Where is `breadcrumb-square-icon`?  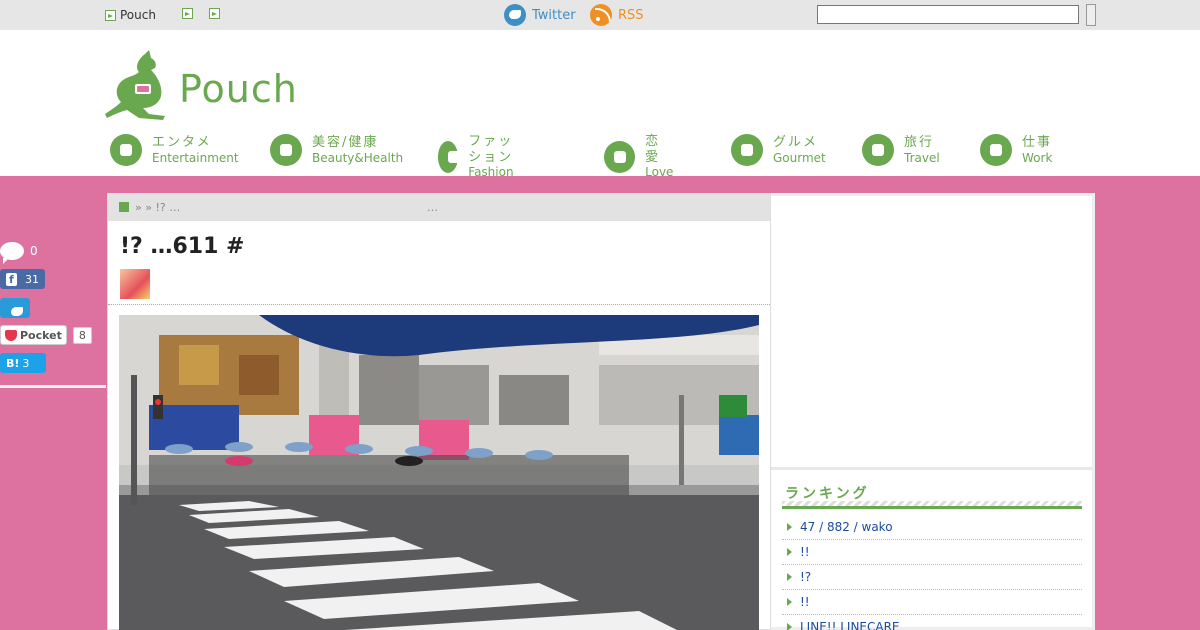
breadcrumb-square-icon is located at coordinates (124, 207).